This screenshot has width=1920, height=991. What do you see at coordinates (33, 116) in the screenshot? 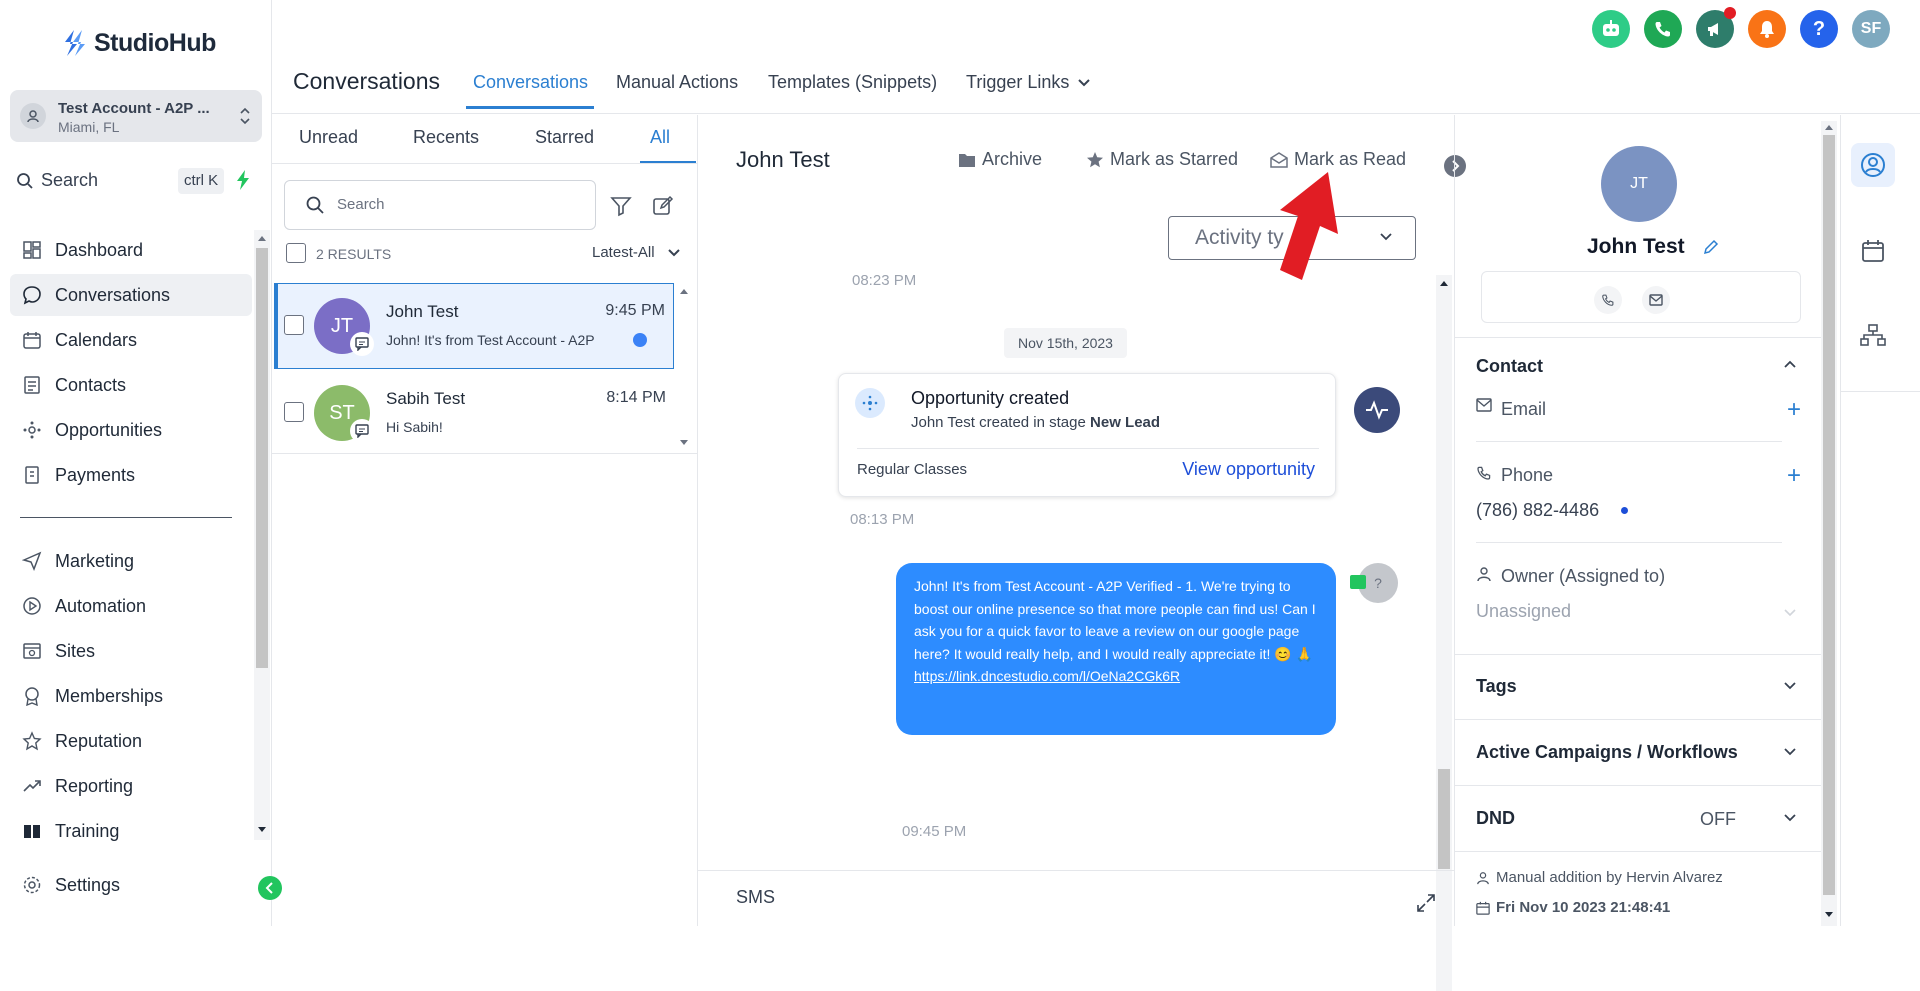
I see `account-icon` at bounding box center [33, 116].